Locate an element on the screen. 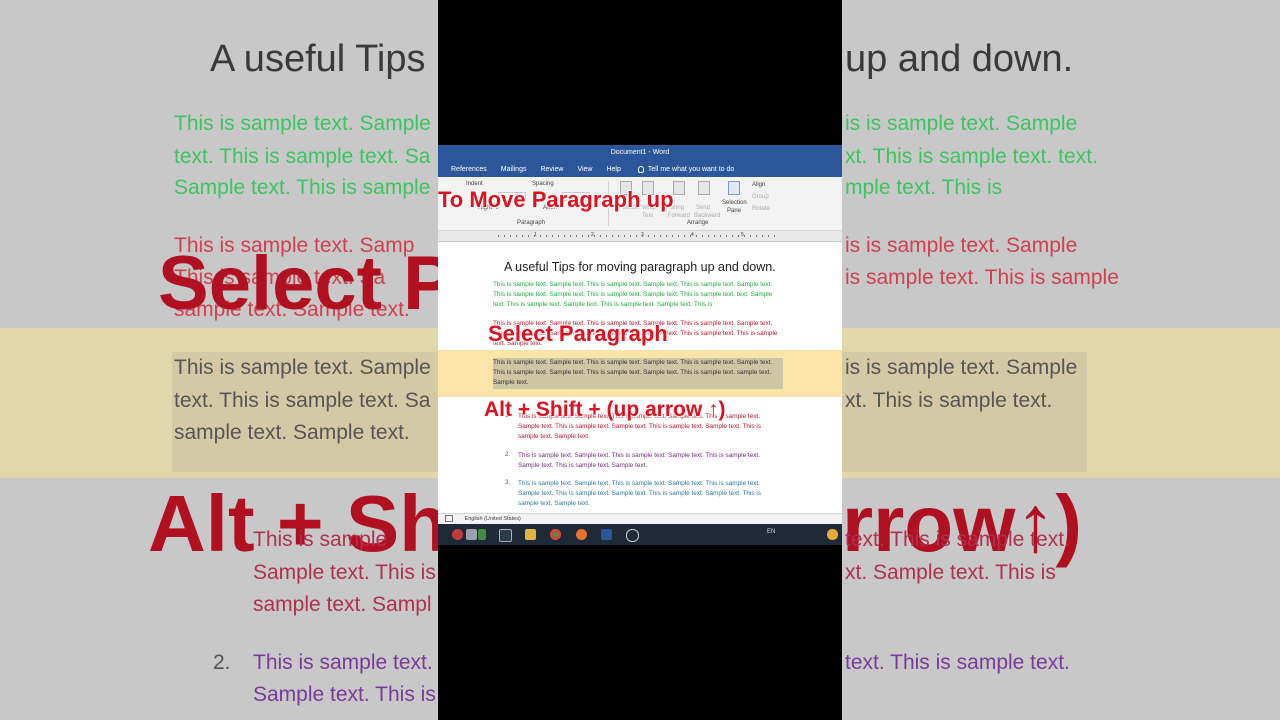  list-number: 2. is located at coordinates (508, 454).